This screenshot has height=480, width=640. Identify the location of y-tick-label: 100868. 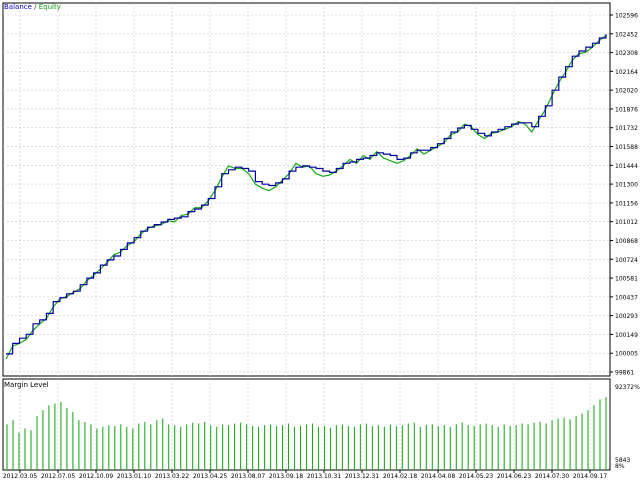
(626, 241).